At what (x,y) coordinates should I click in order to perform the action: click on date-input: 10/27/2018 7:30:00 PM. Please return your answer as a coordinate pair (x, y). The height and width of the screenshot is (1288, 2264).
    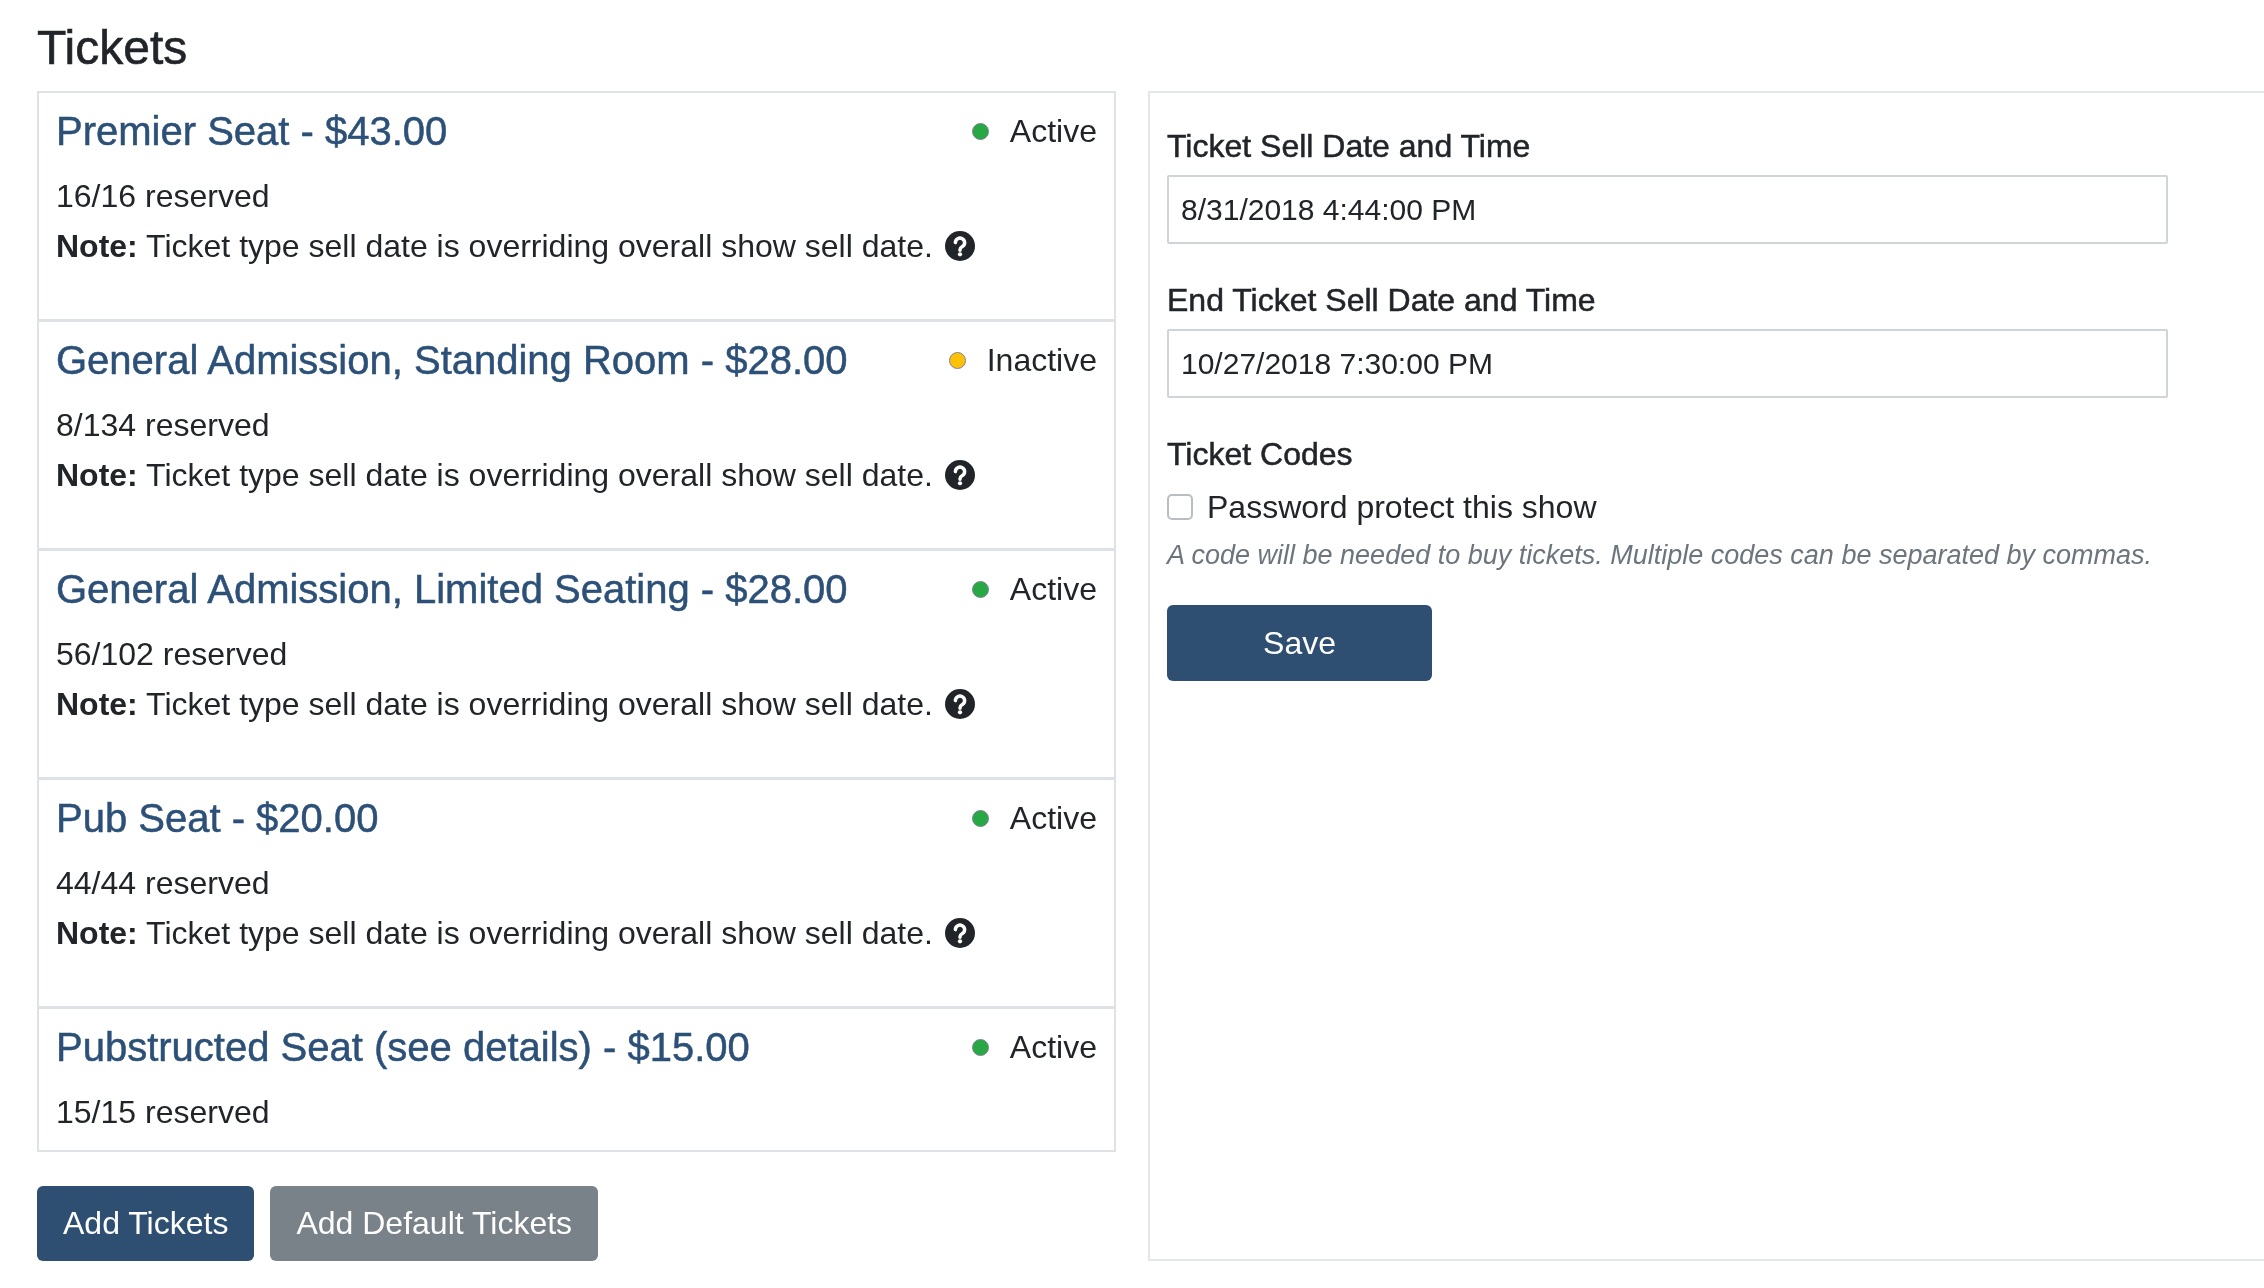
    Looking at the image, I should click on (1667, 363).